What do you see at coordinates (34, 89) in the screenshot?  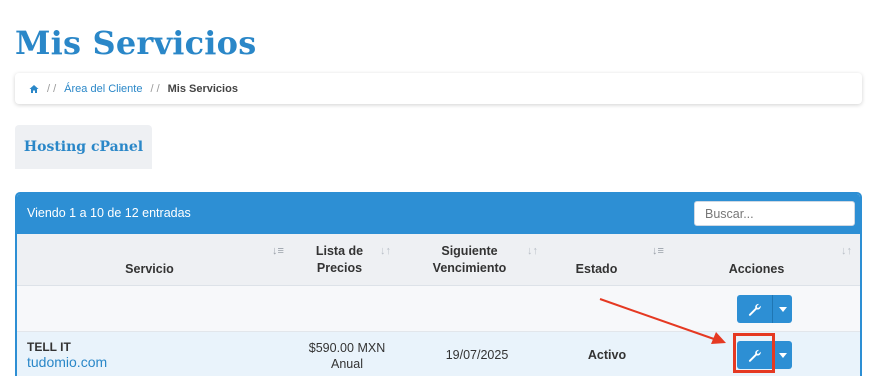 I see `home-icon` at bounding box center [34, 89].